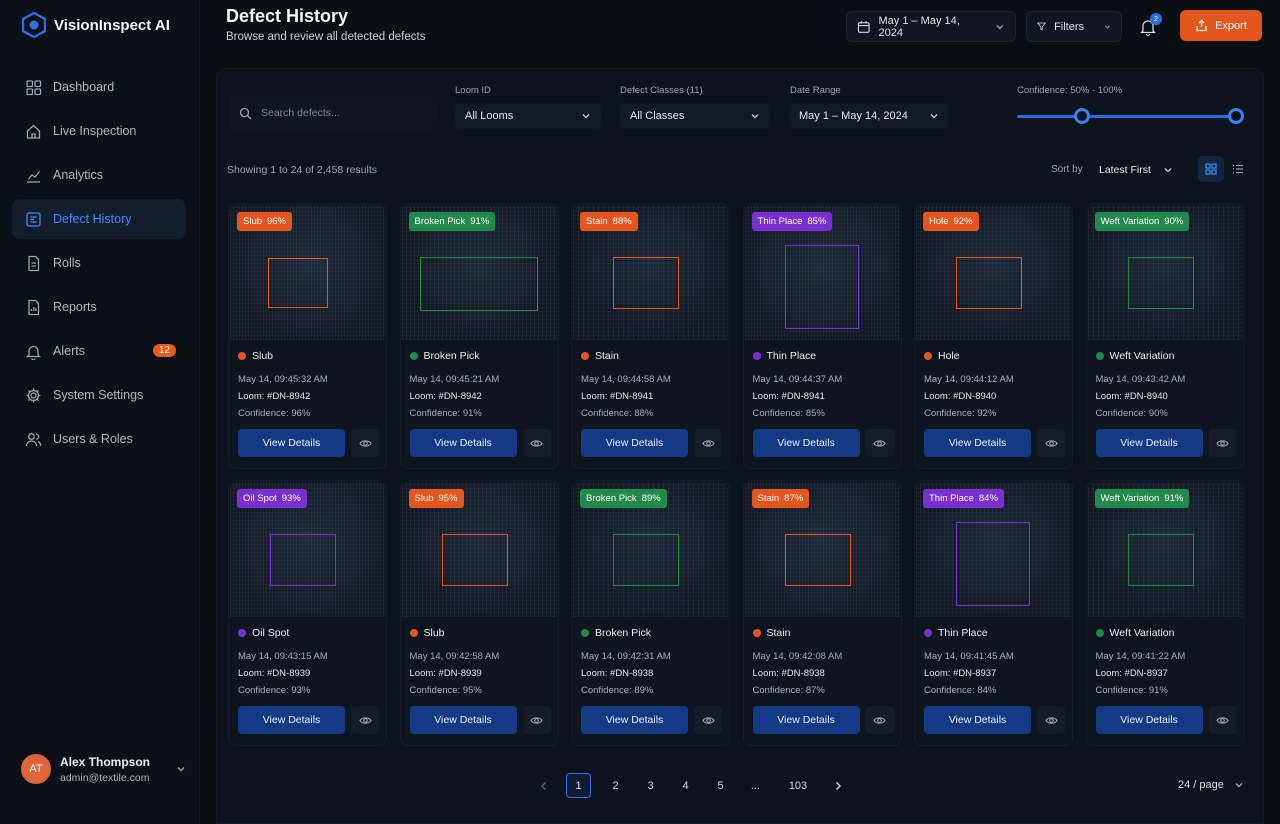 The width and height of the screenshot is (1280, 824). What do you see at coordinates (92, 219) in the screenshot?
I see `sidebar-item-label: Defect History` at bounding box center [92, 219].